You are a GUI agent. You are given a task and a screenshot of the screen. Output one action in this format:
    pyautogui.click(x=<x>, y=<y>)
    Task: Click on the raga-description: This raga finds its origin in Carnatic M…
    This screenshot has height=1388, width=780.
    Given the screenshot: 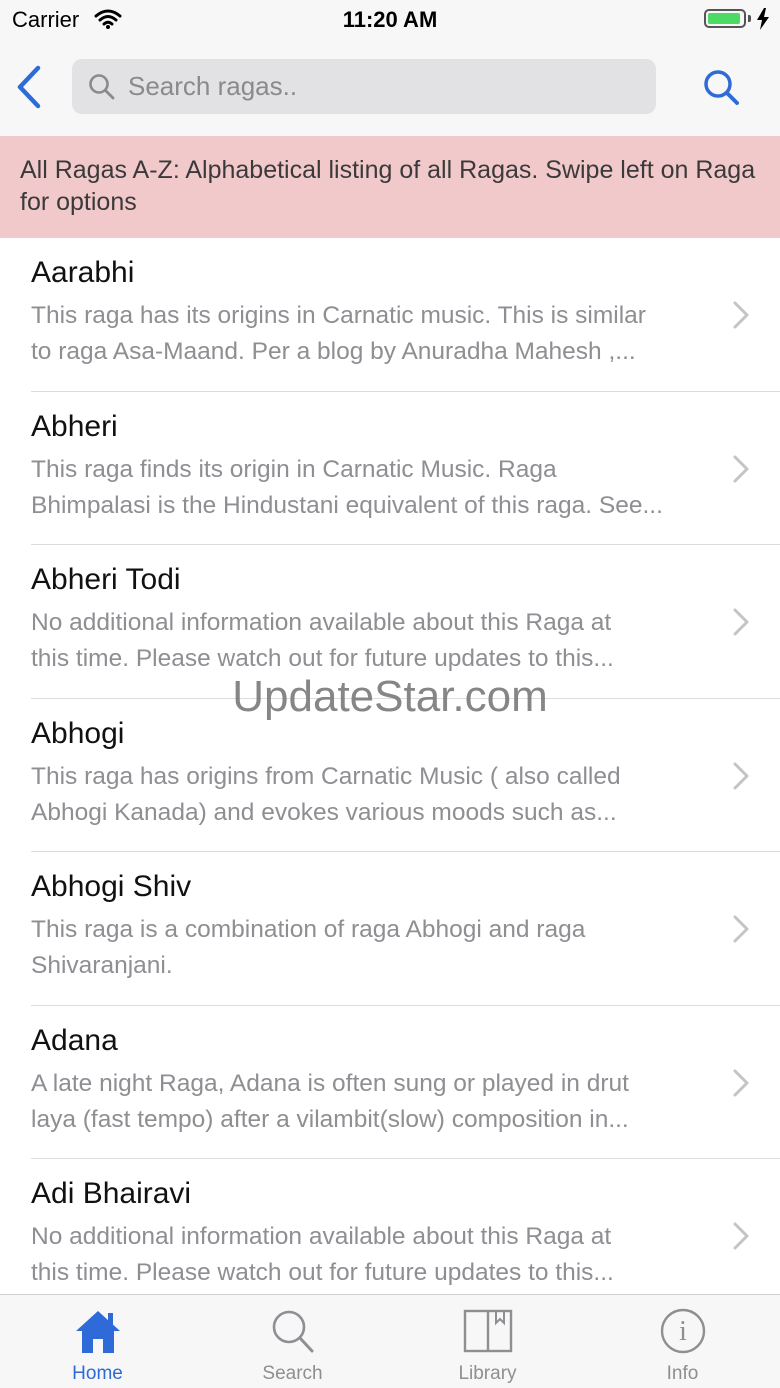 What is the action you would take?
    pyautogui.click(x=371, y=488)
    